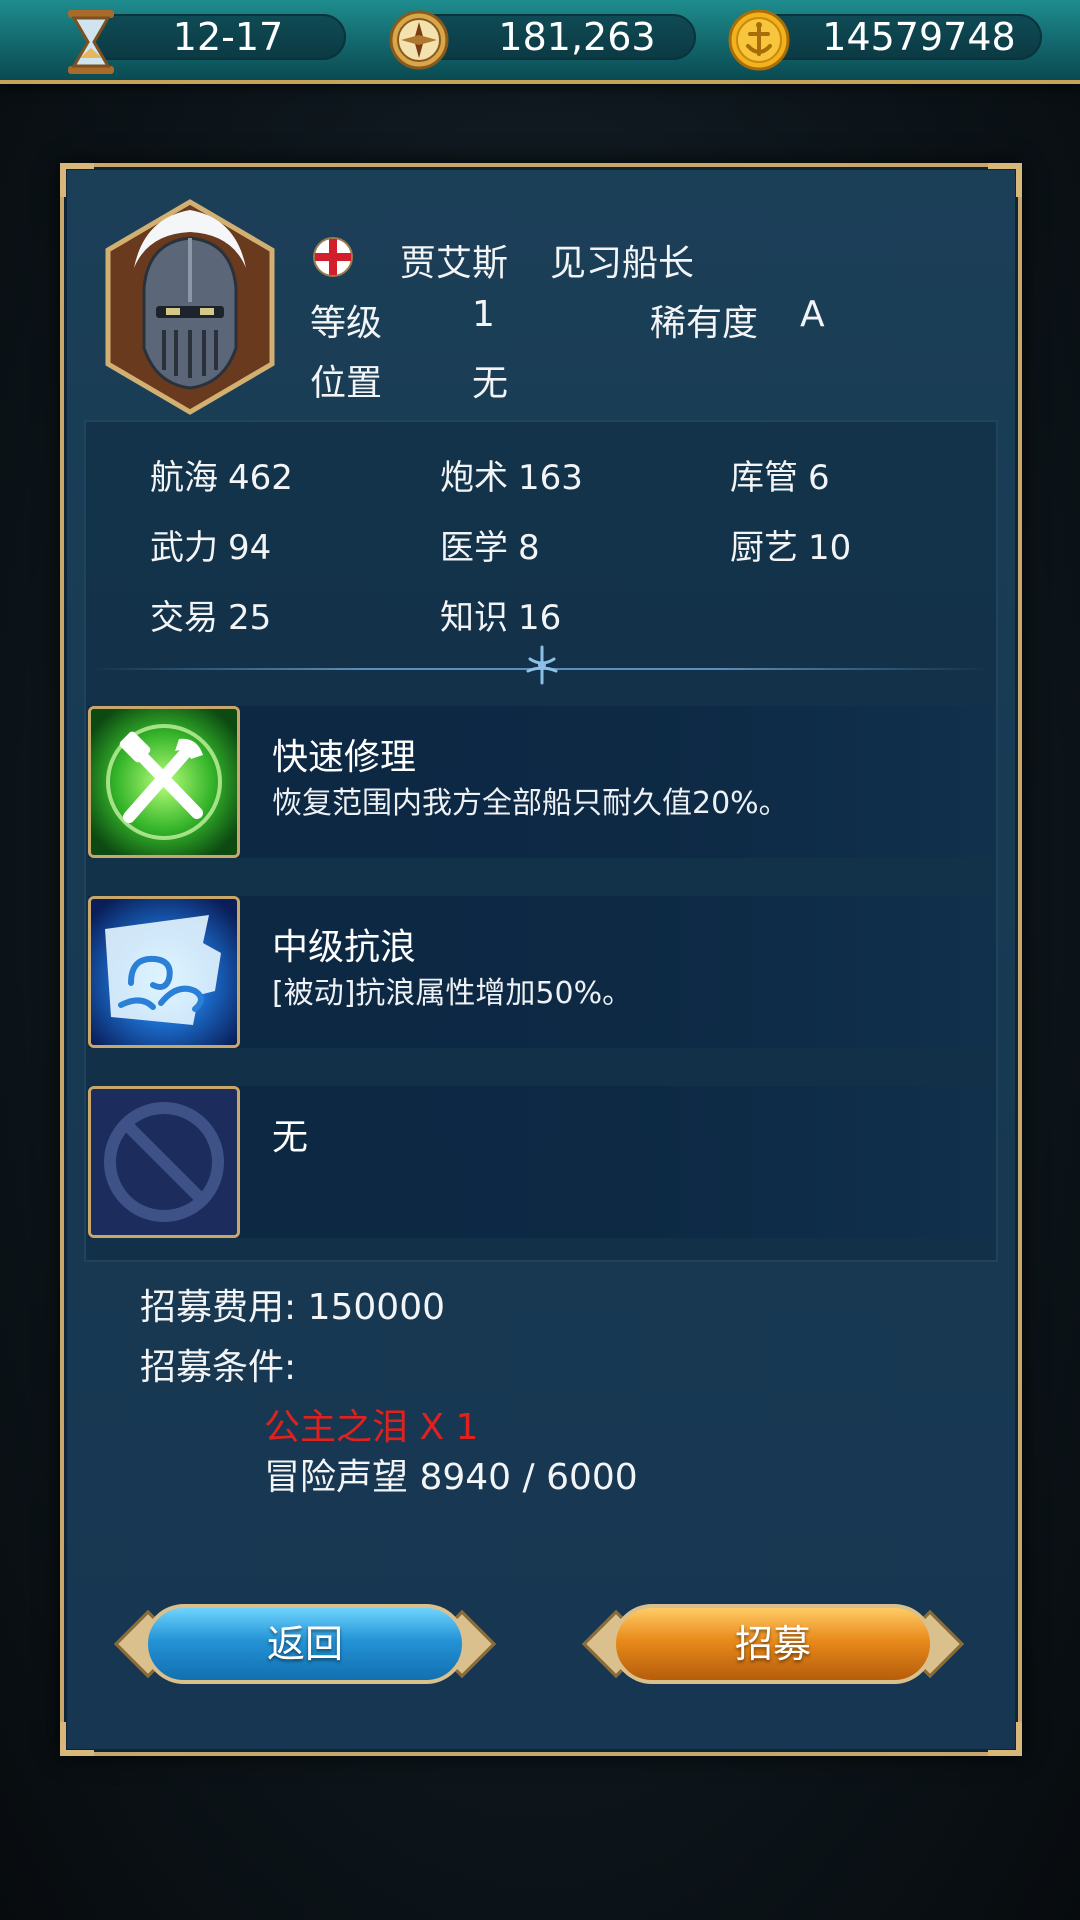 The image size is (1080, 1920). What do you see at coordinates (541, 972) in the screenshot?
I see `skill-row-2: 中级抗浪 [被动]抗浪属性增加50%。` at bounding box center [541, 972].